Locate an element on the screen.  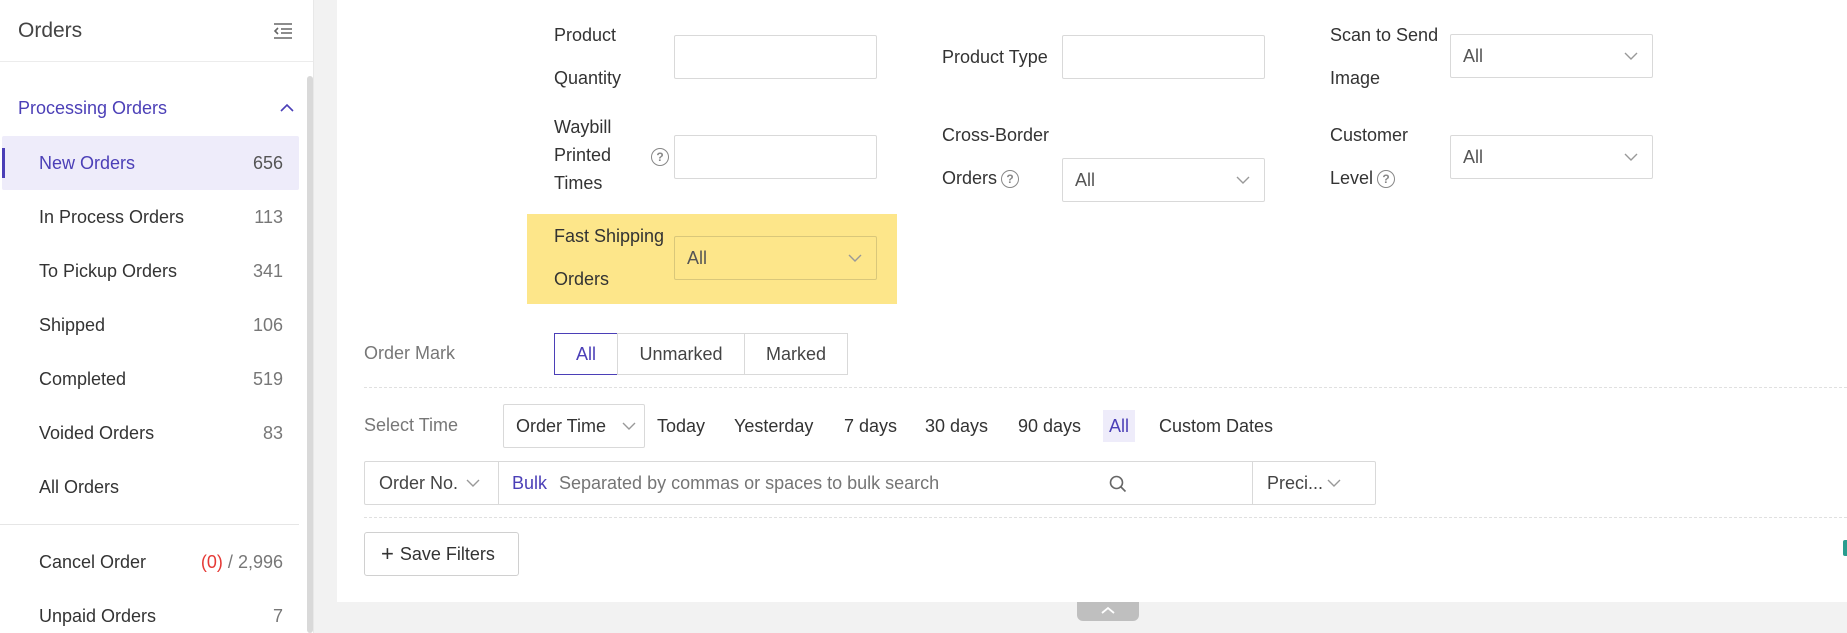
label-line: Level is located at coordinates (1352, 178).